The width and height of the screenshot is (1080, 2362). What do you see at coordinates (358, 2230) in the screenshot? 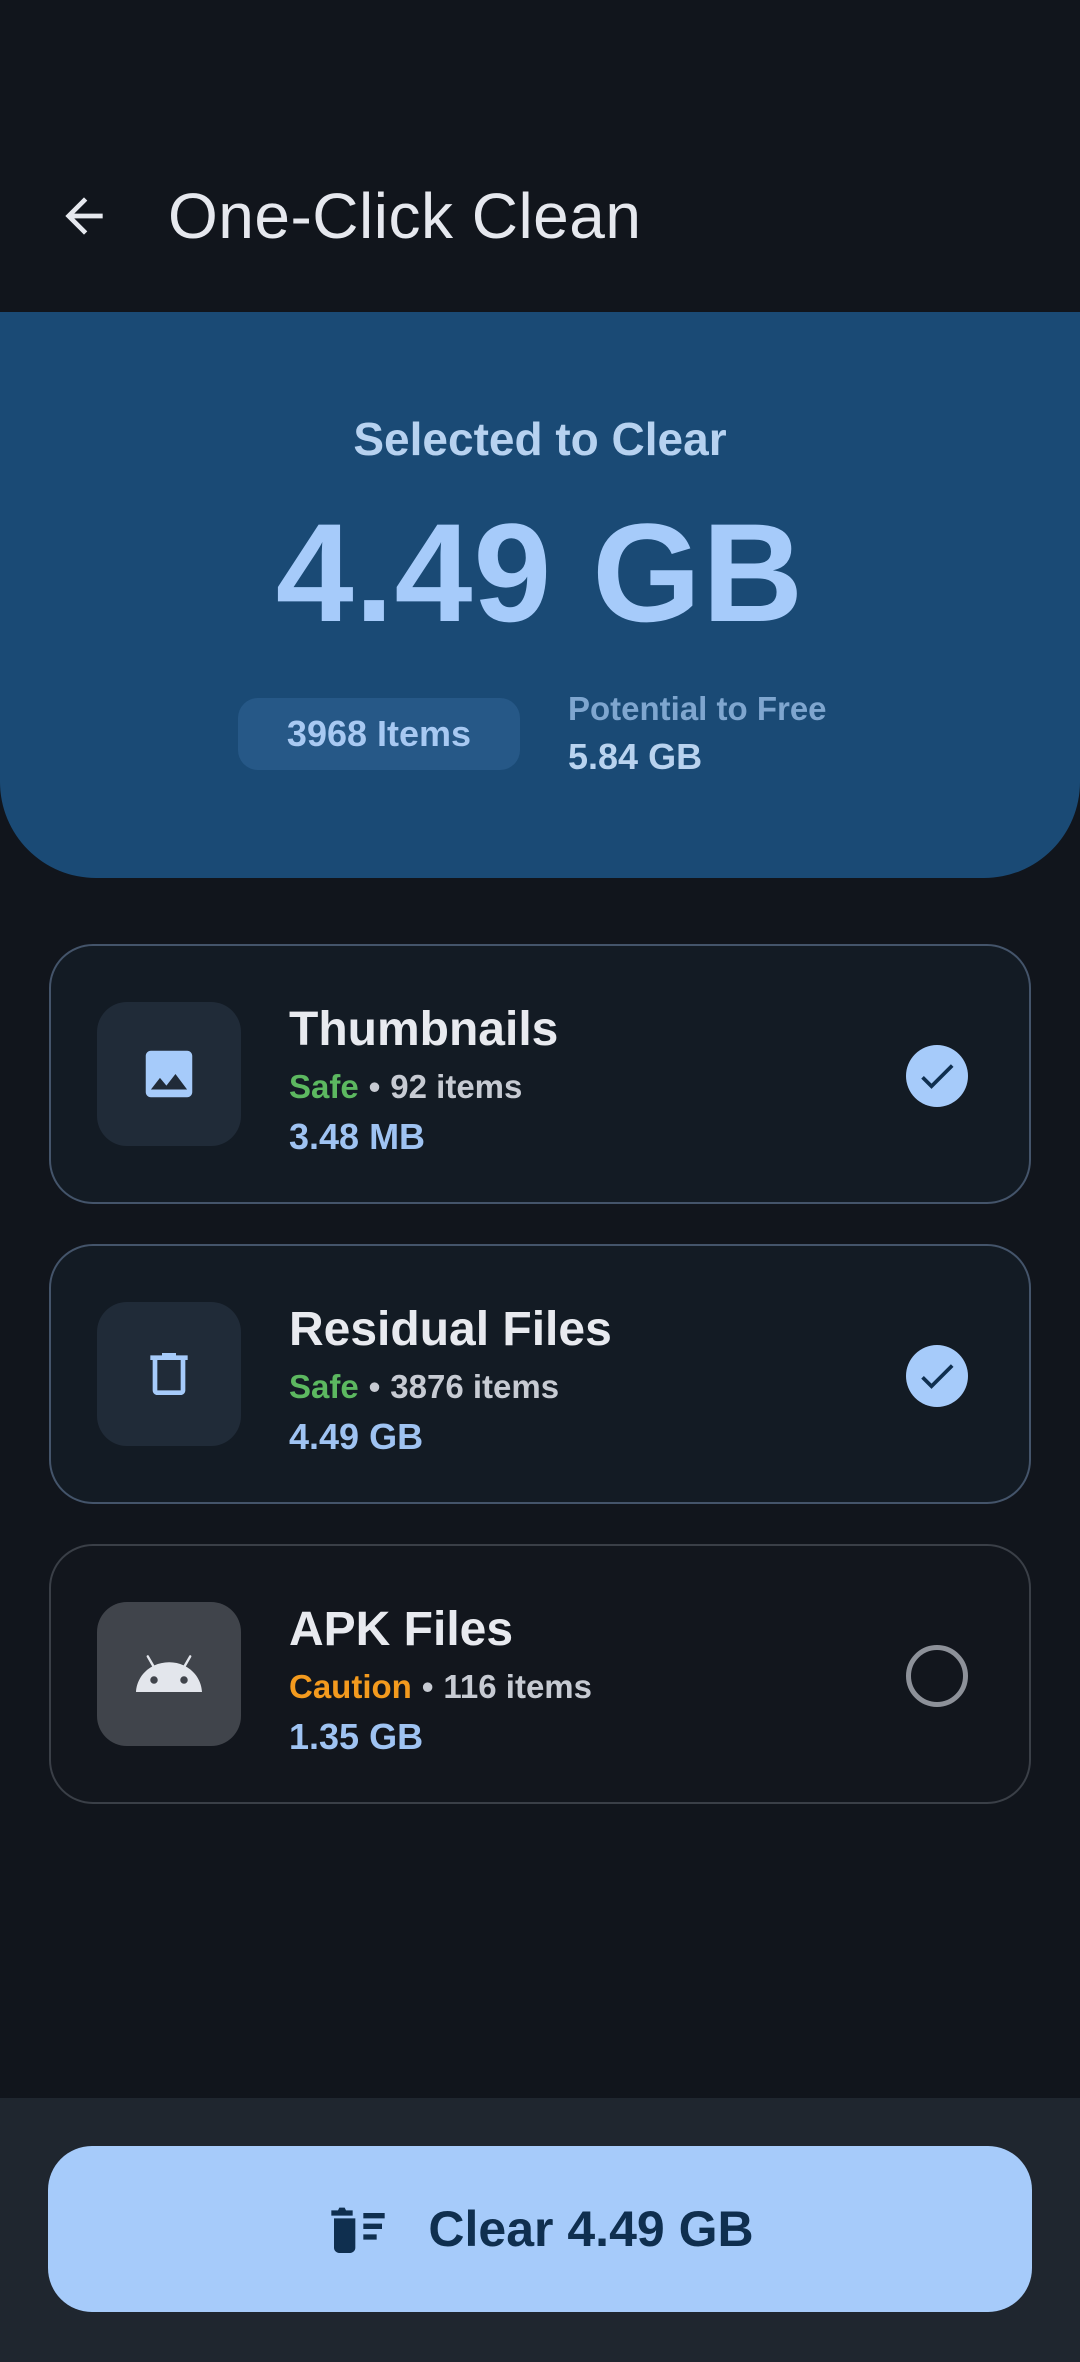
I see `delete-sweep-icon` at bounding box center [358, 2230].